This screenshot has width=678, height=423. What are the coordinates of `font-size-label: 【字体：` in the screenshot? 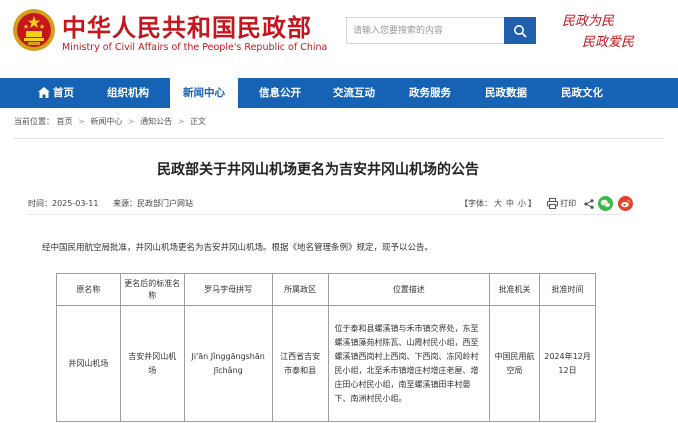 It's located at (476, 203).